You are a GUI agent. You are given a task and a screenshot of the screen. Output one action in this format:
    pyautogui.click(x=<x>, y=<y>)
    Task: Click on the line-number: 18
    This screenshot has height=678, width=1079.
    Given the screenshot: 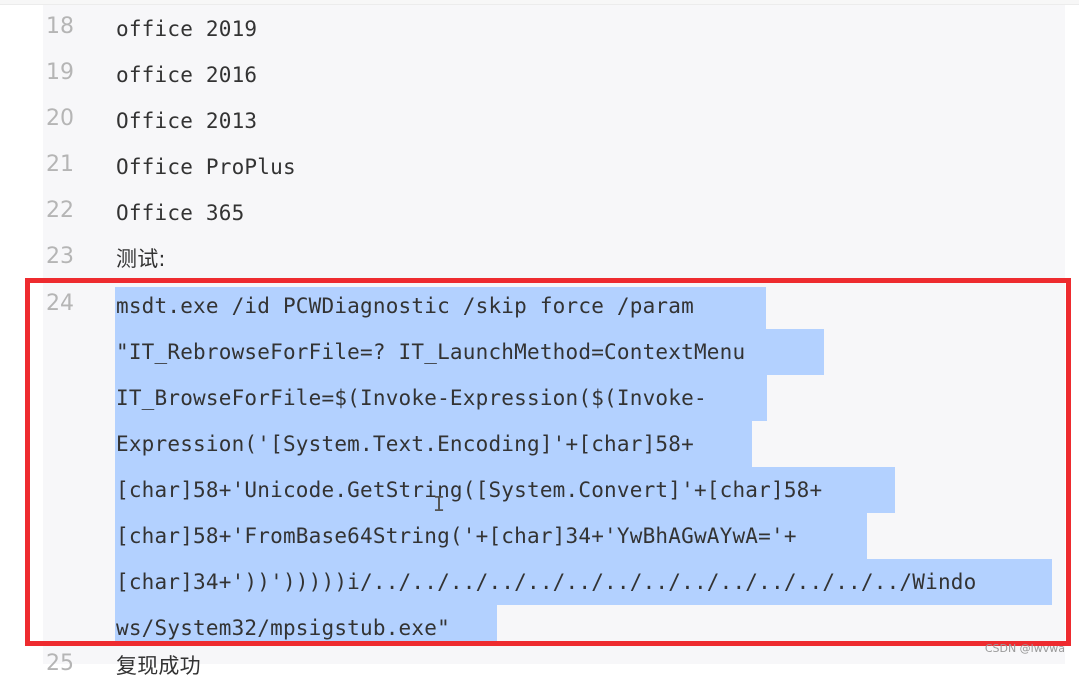 What is the action you would take?
    pyautogui.click(x=60, y=26)
    